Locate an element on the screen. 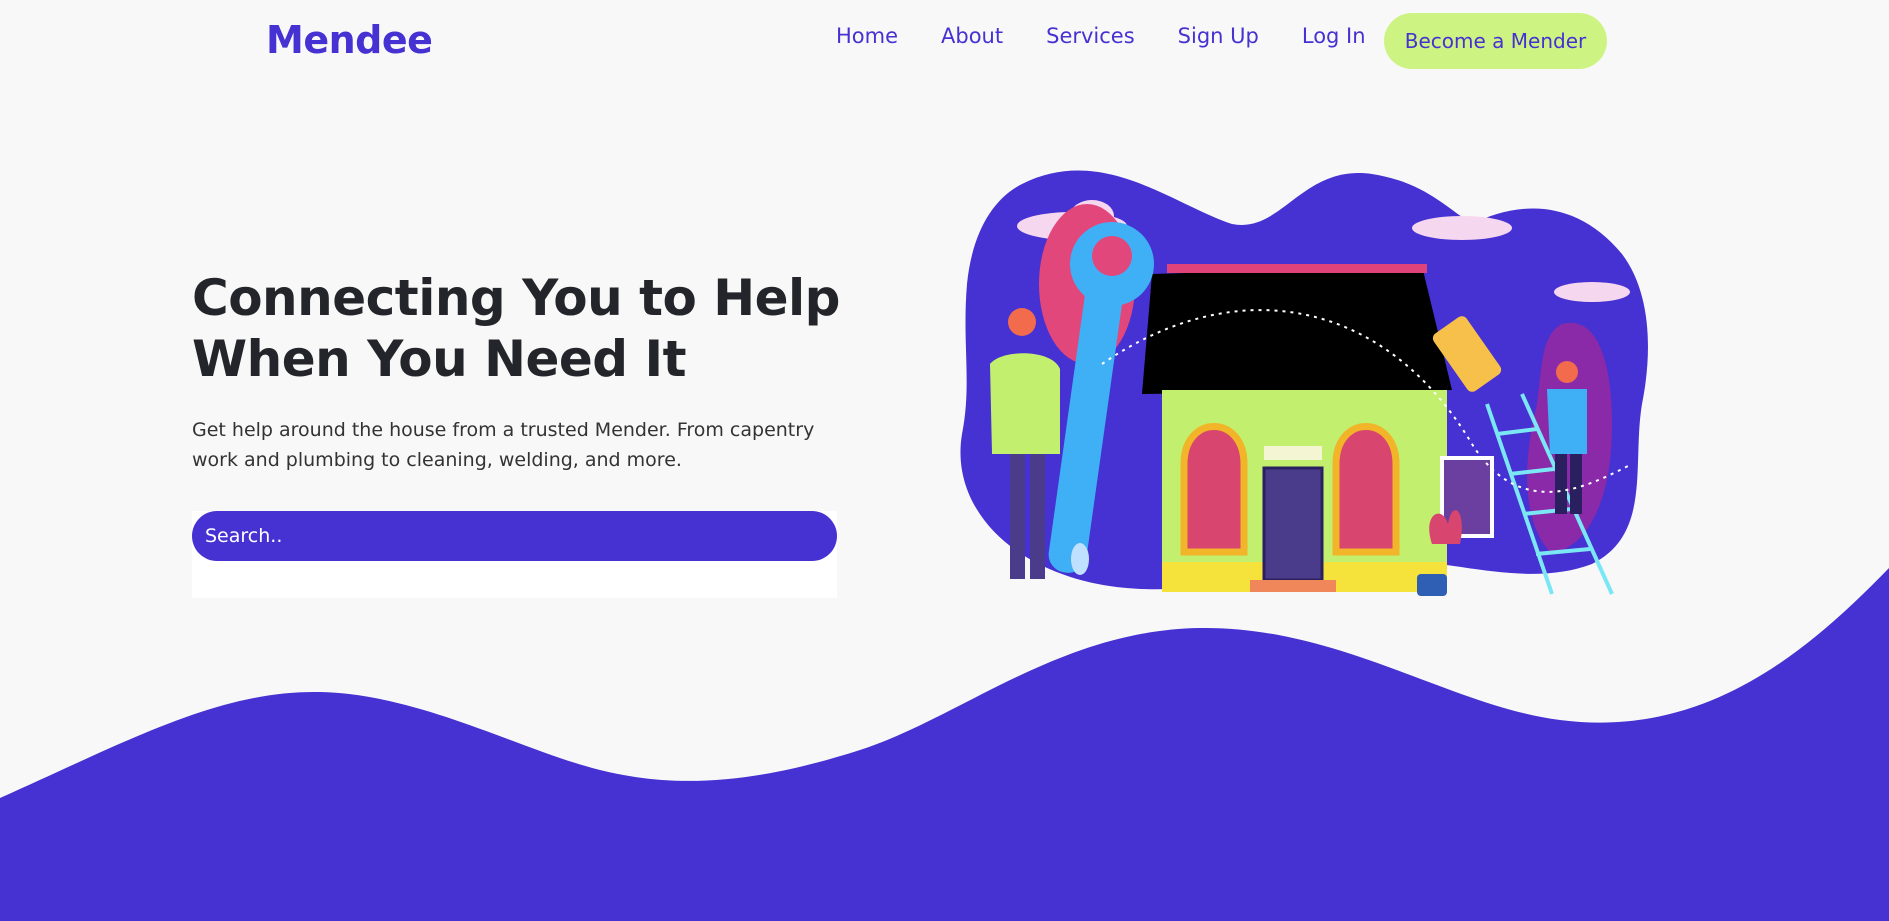 The image size is (1889, 921). door-sign is located at coordinates (1293, 453).